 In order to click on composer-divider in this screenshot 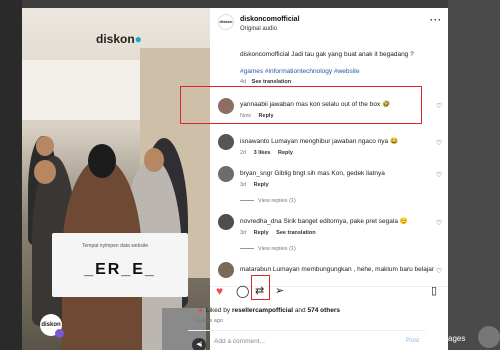, I will do `click(307, 330)`.